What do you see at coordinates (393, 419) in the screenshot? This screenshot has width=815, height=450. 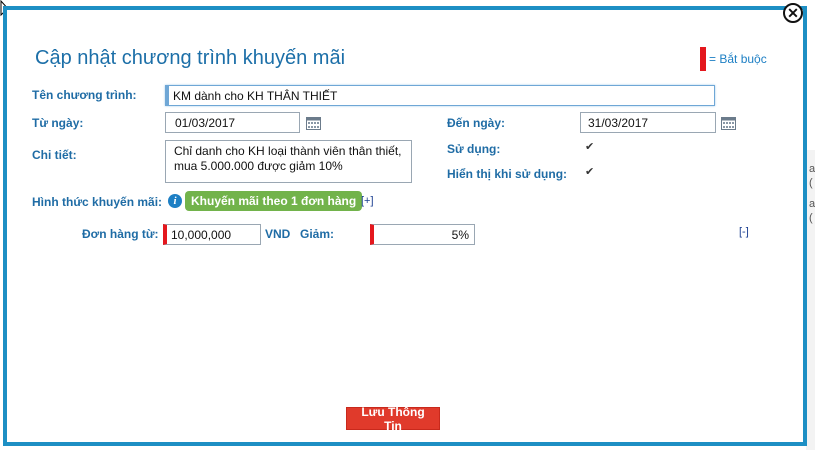 I see `save-button: Lưu Thông Tin` at bounding box center [393, 419].